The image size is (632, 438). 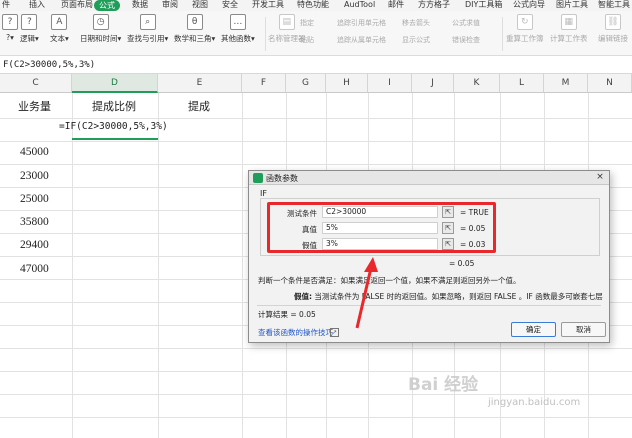 What do you see at coordinates (466, 23) in the screenshot?
I see `evaluate-formula-button: 公式求值` at bounding box center [466, 23].